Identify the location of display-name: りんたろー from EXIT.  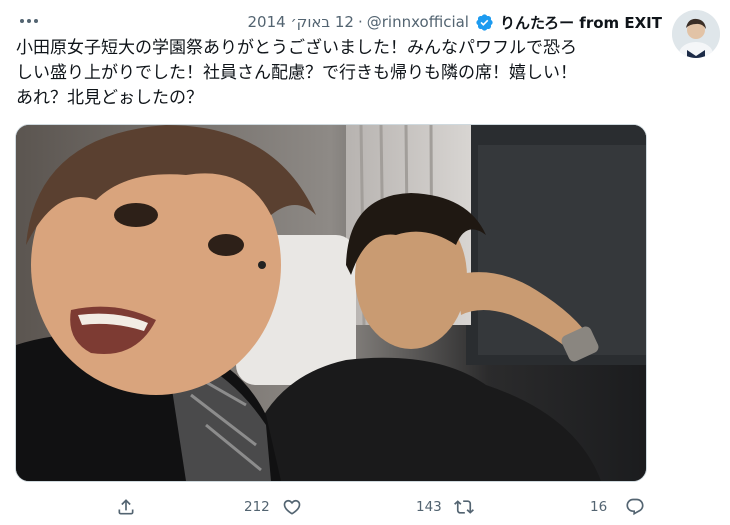
(581, 22).